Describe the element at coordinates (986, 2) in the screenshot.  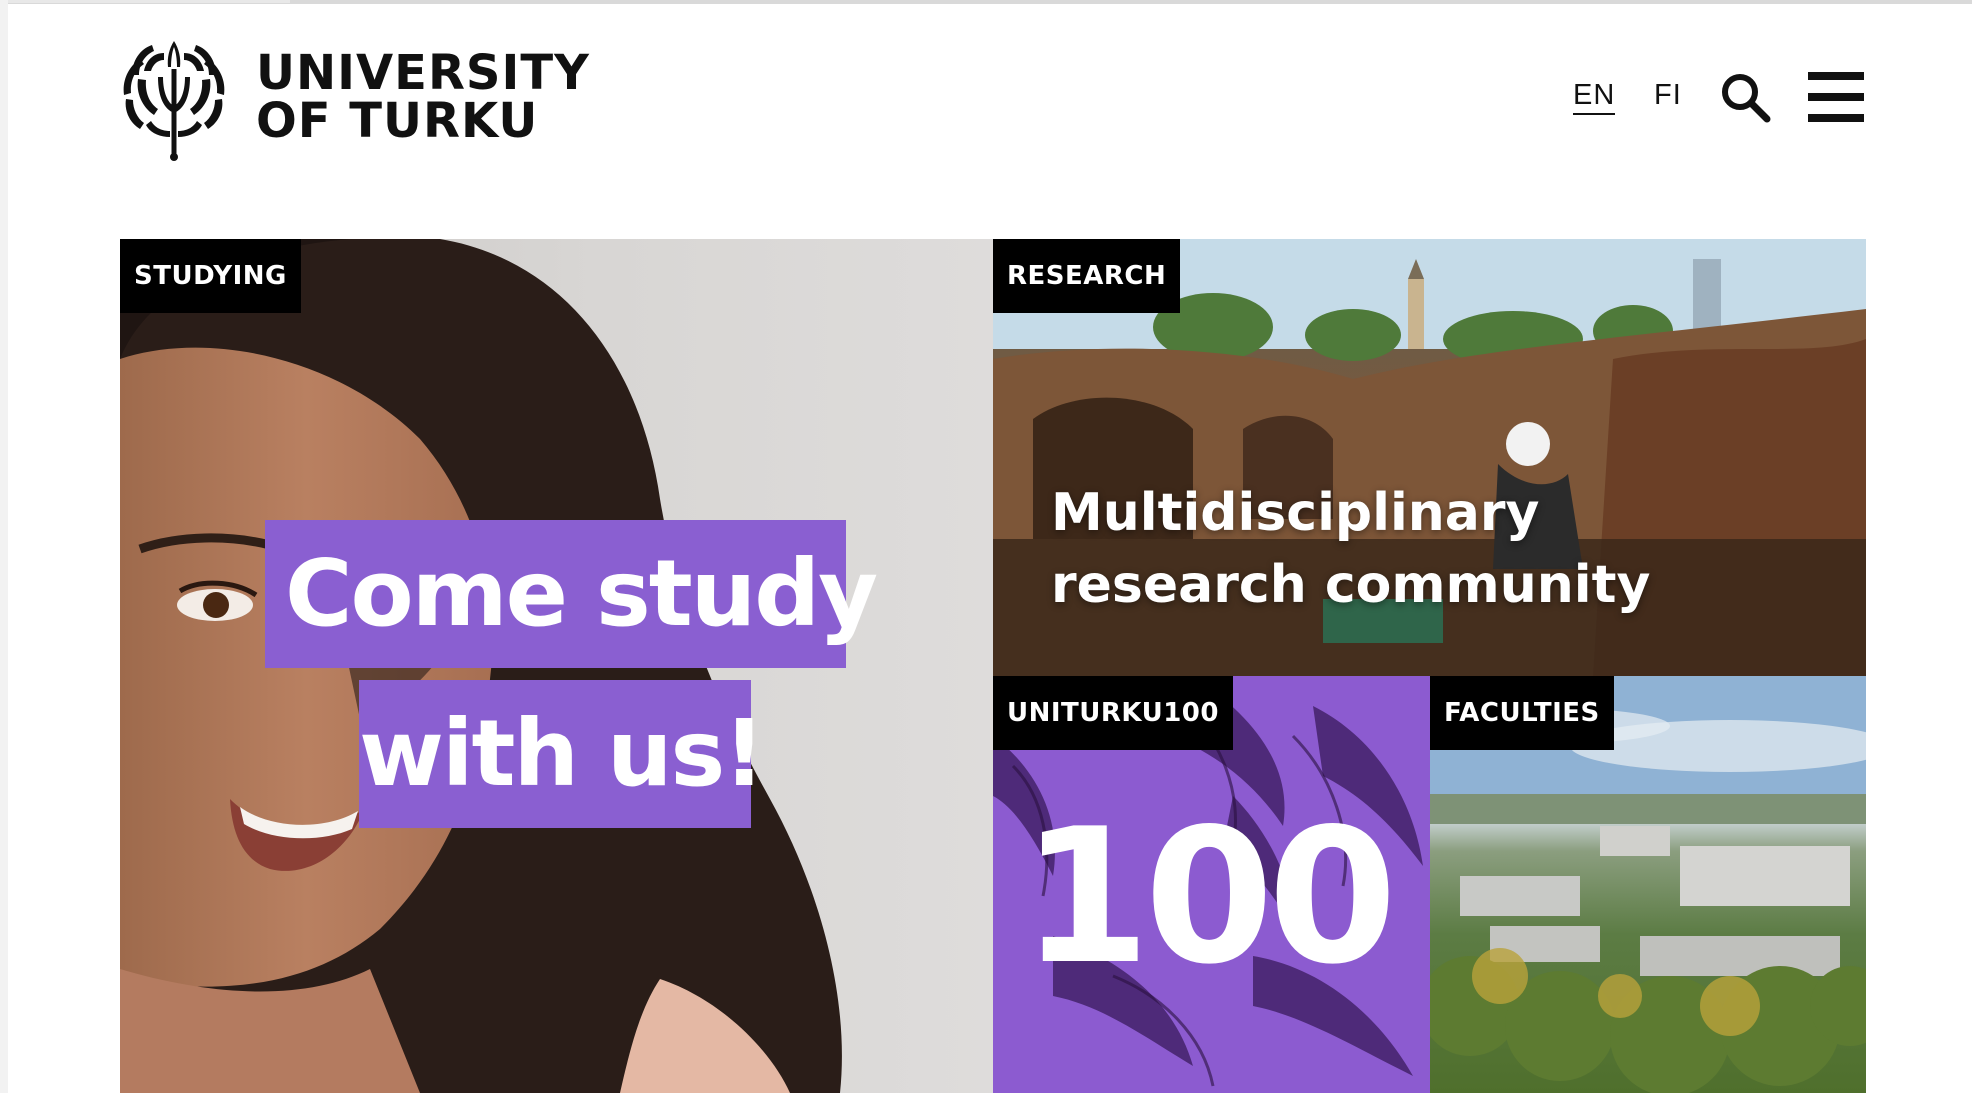
I see `browser-top-line` at that location.